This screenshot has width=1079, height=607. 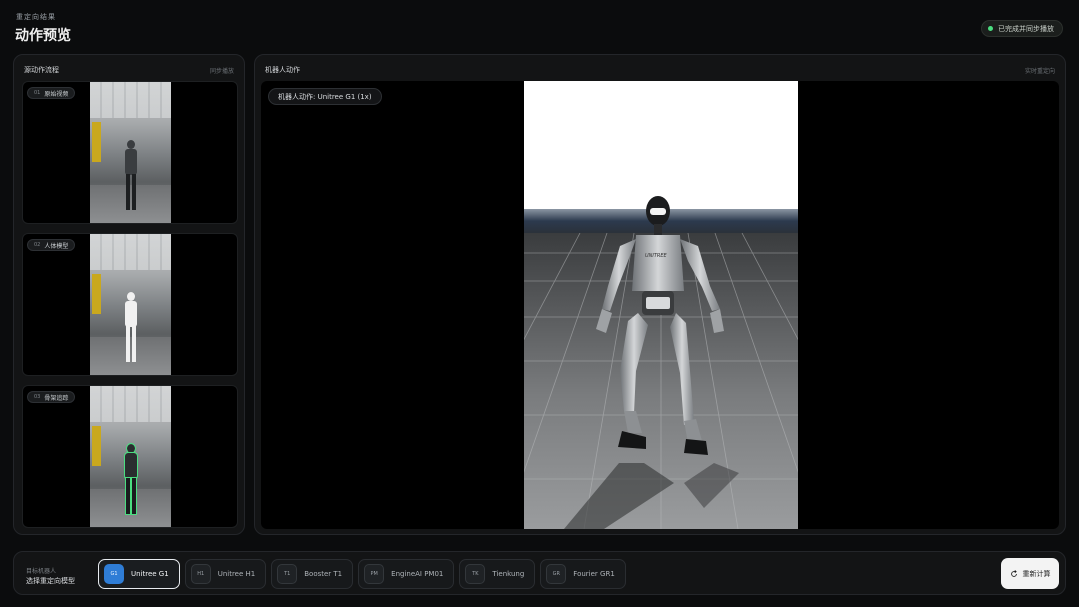 I want to click on robot-name: Tienkung, so click(x=508, y=574).